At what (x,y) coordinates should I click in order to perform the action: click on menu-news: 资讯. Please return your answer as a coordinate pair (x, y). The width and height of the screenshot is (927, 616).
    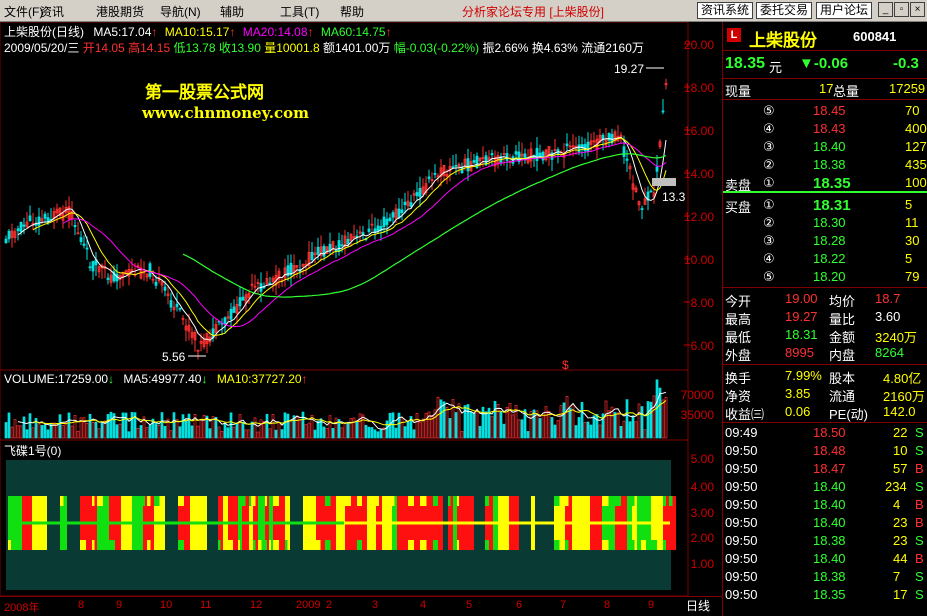
    Looking at the image, I should click on (52, 11).